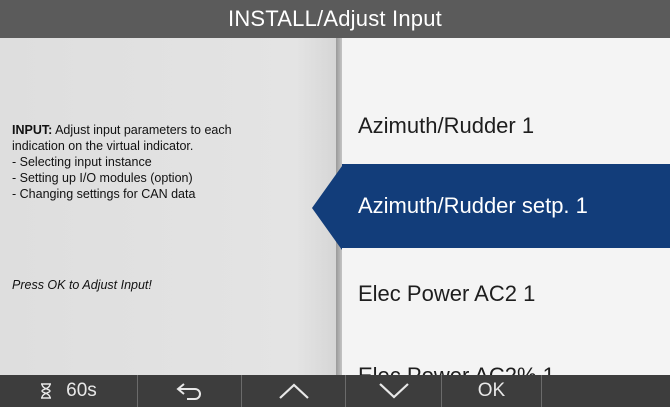  I want to click on list-item-azimuth-rudder-setp-1: Azimuth/Rudder setp. 1, so click(506, 206).